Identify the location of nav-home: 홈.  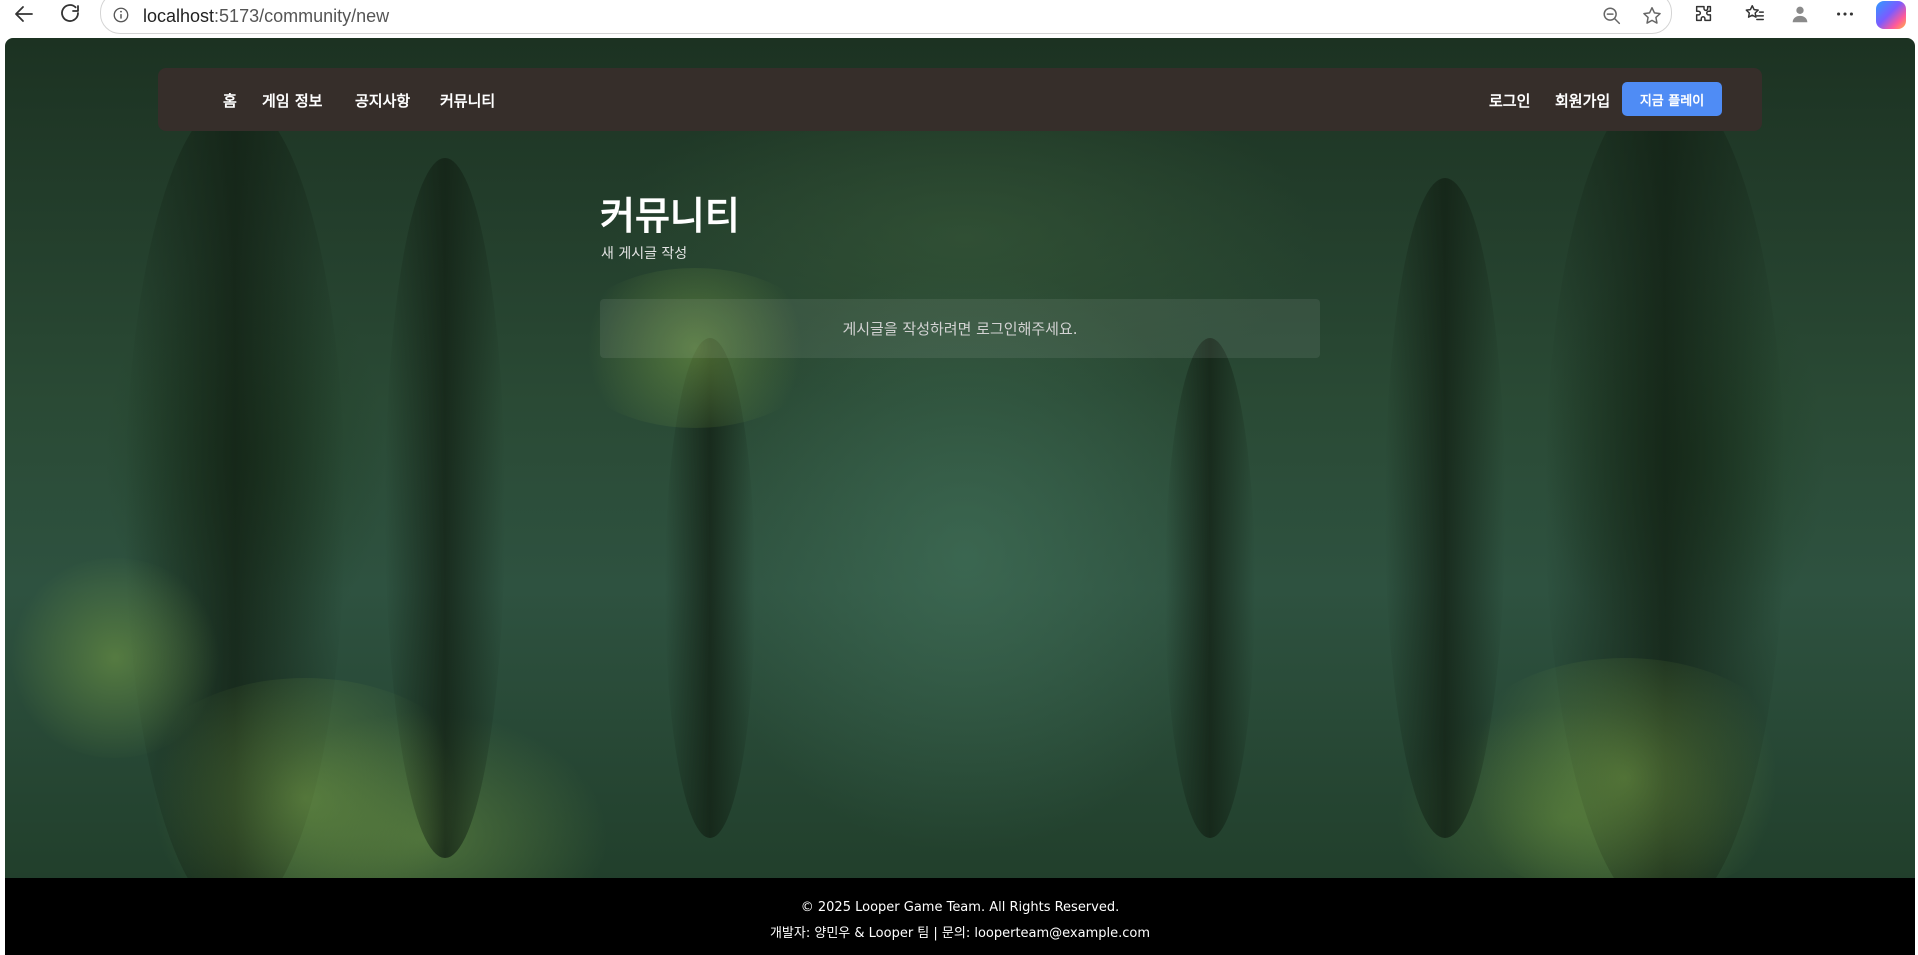
(230, 100).